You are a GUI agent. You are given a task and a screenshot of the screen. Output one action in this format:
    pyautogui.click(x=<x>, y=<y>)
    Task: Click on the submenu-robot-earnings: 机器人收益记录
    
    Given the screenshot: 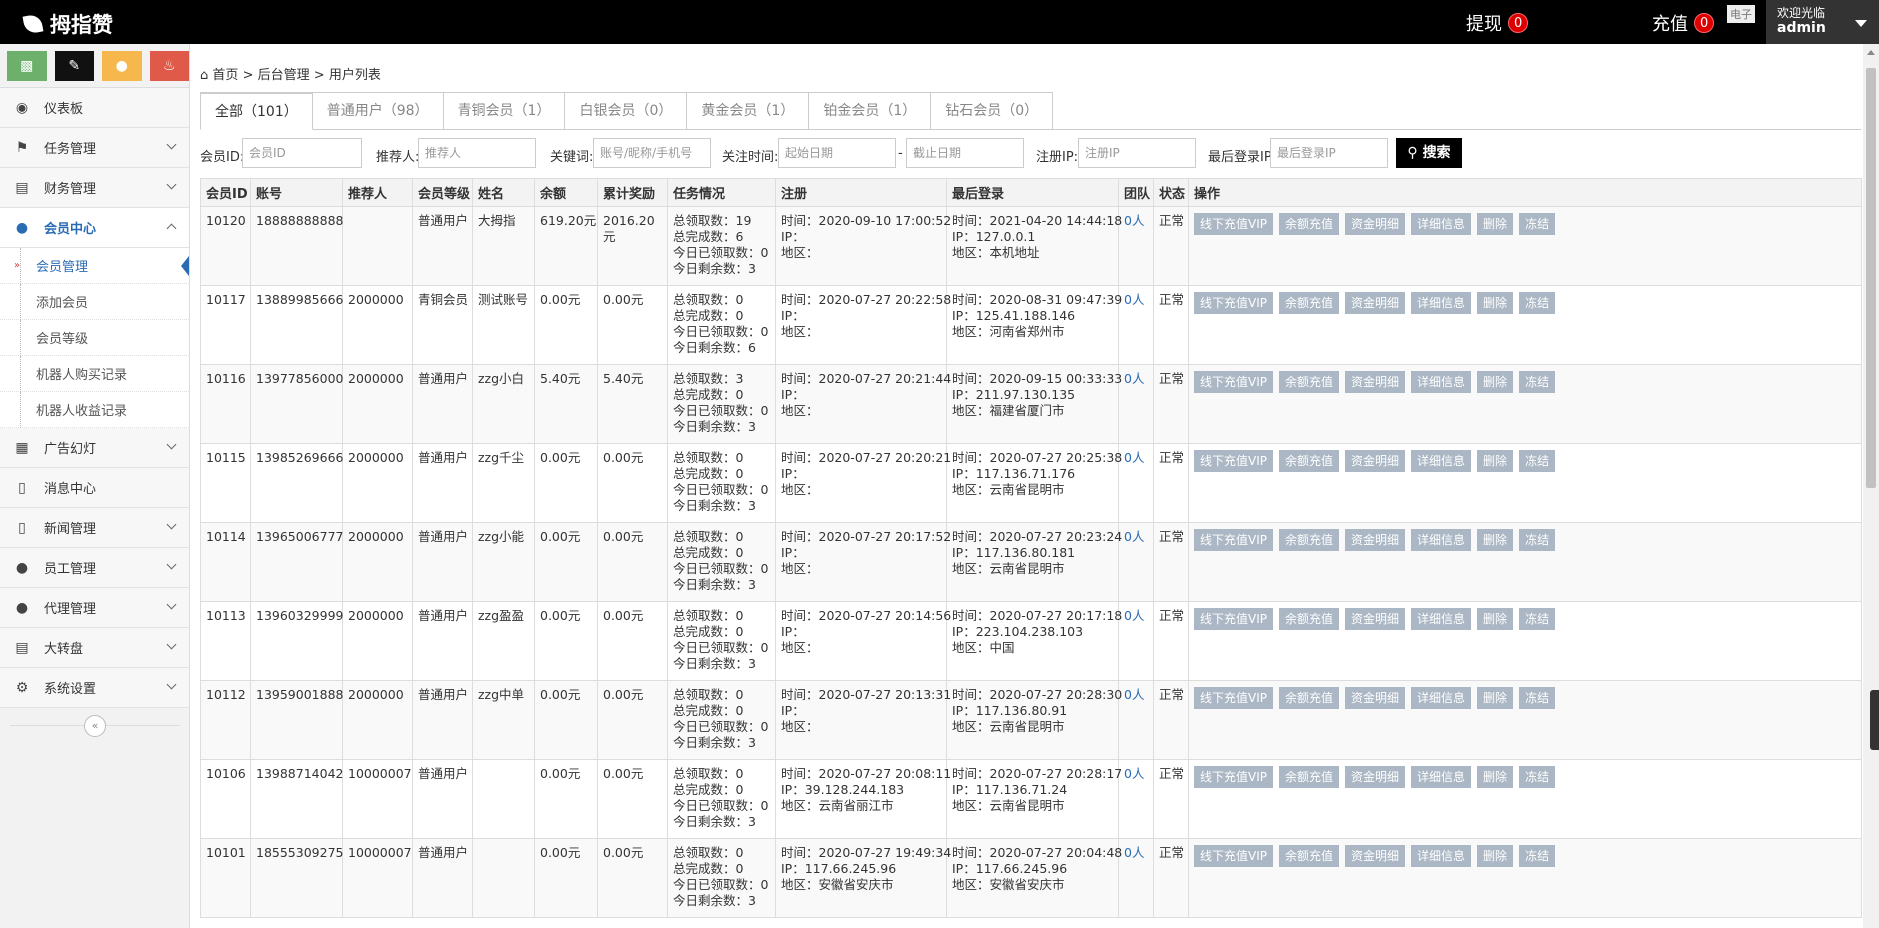 What is the action you would take?
    pyautogui.click(x=94, y=410)
    